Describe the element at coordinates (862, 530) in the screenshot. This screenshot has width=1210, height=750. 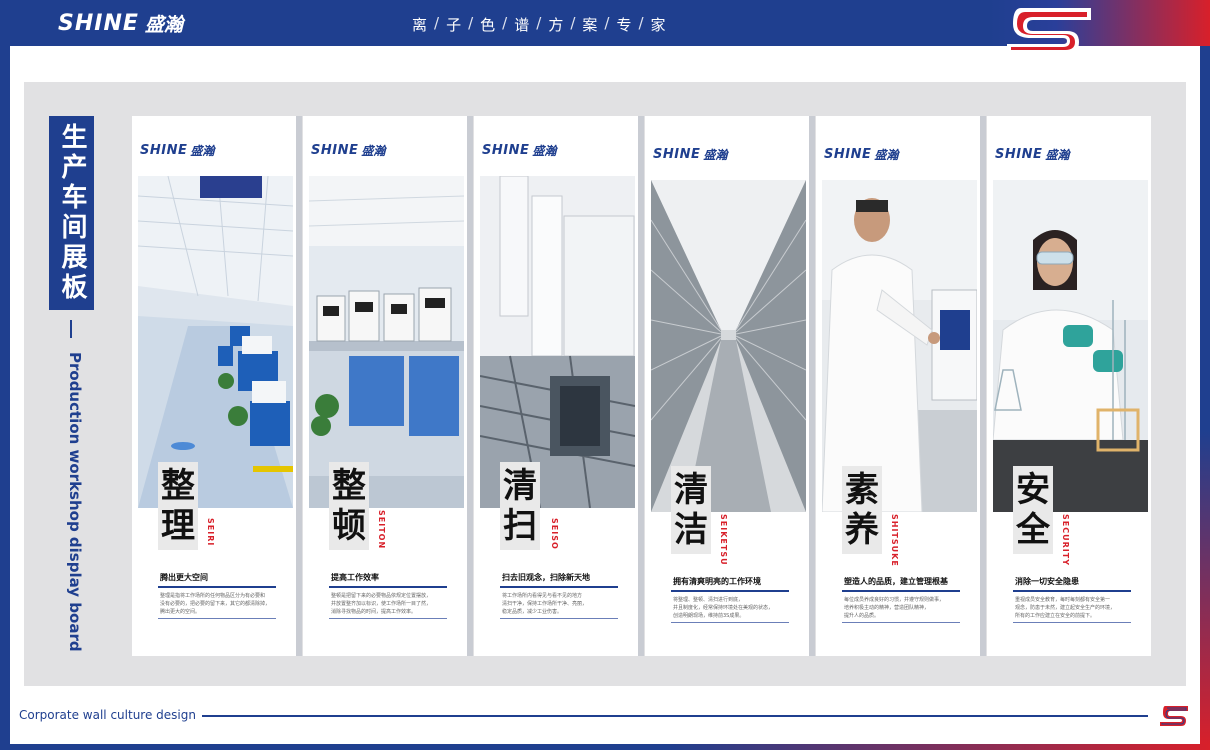
I see `big-char-2: 养` at that location.